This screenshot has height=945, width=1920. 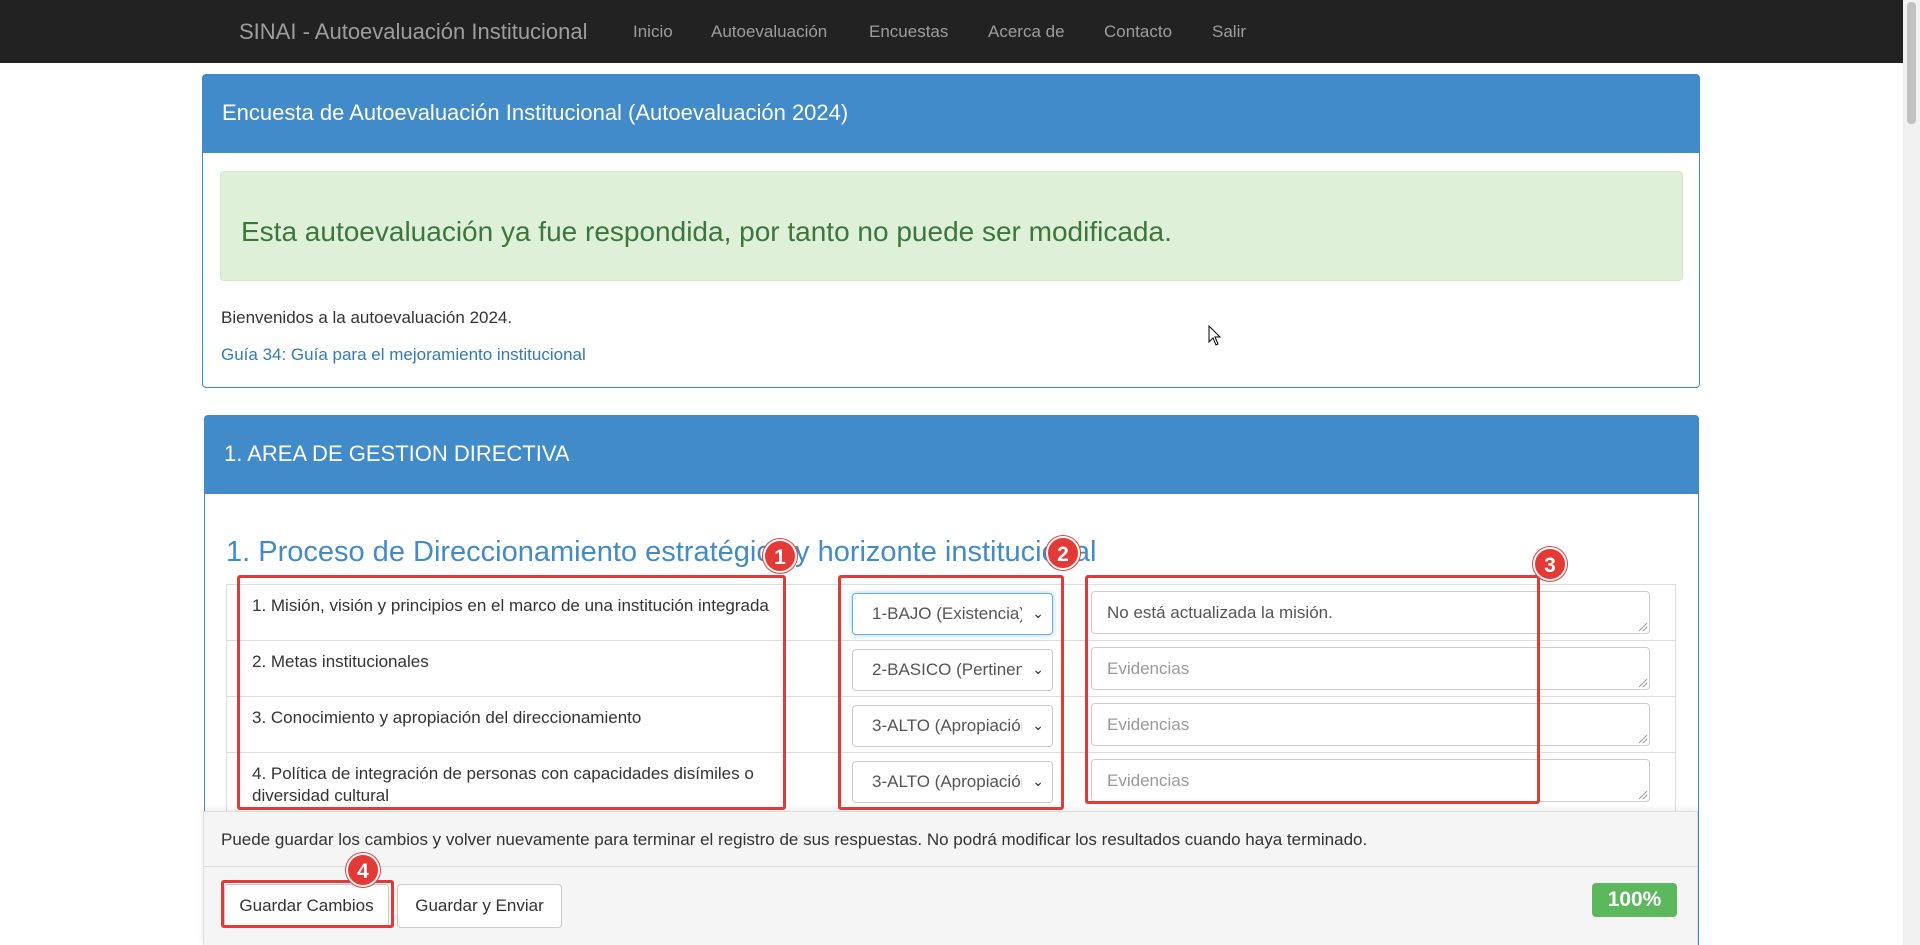 What do you see at coordinates (1634, 900) in the screenshot?
I see `progress-badge: 100%` at bounding box center [1634, 900].